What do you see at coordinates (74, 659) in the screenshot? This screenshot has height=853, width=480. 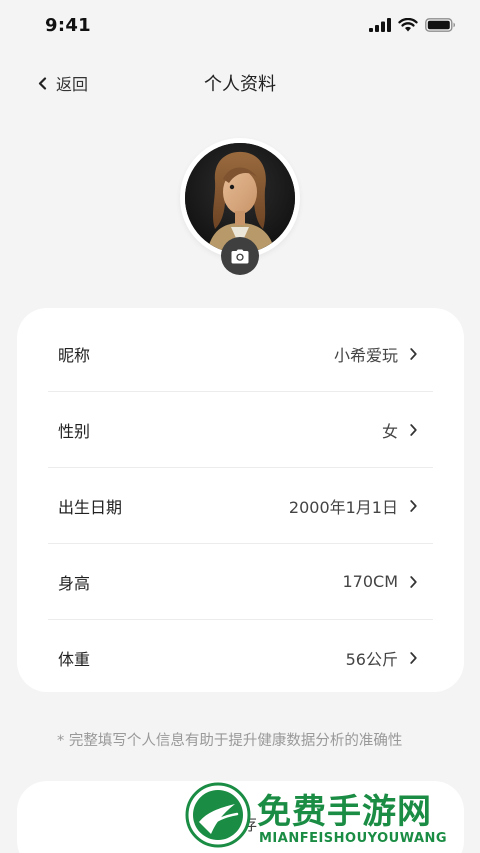 I see `row-label: 体重` at bounding box center [74, 659].